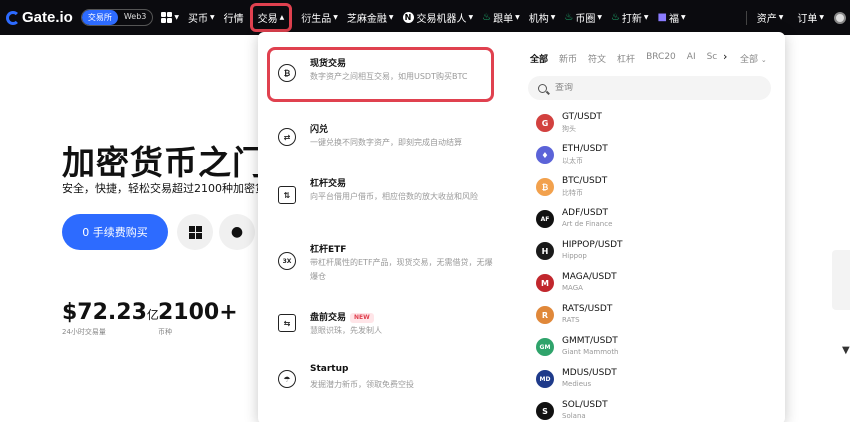 The height and width of the screenshot is (422, 850). What do you see at coordinates (287, 379) in the screenshot?
I see `startup-icon: ☂` at bounding box center [287, 379].